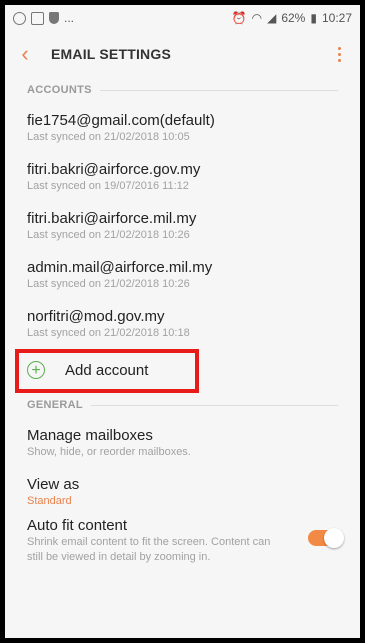 The image size is (365, 643). I want to click on accounts-section-header: ACCOUNTS, so click(182, 90).